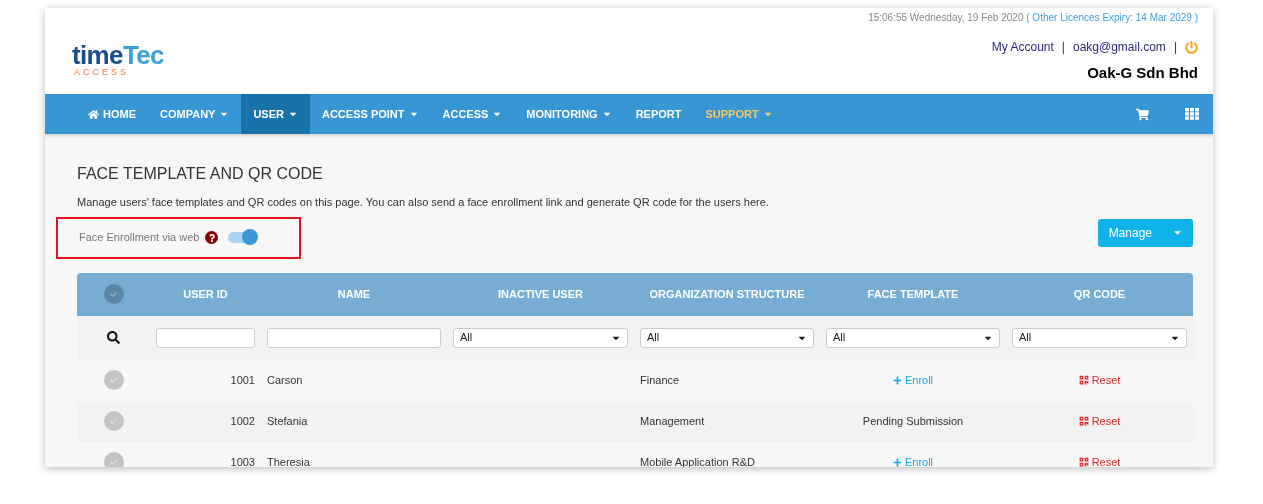 This screenshot has height=504, width=1263. I want to click on home-icon, so click(93, 114).